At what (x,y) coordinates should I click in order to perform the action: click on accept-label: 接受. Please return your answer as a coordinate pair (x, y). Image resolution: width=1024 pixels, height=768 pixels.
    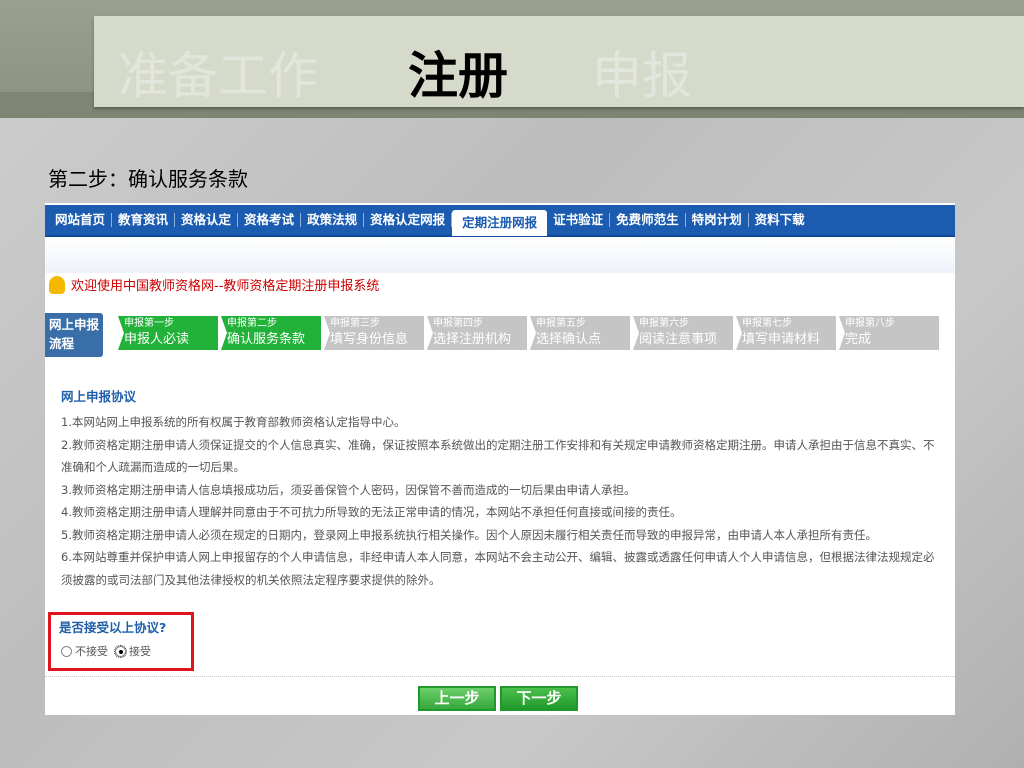
    Looking at the image, I should click on (140, 651).